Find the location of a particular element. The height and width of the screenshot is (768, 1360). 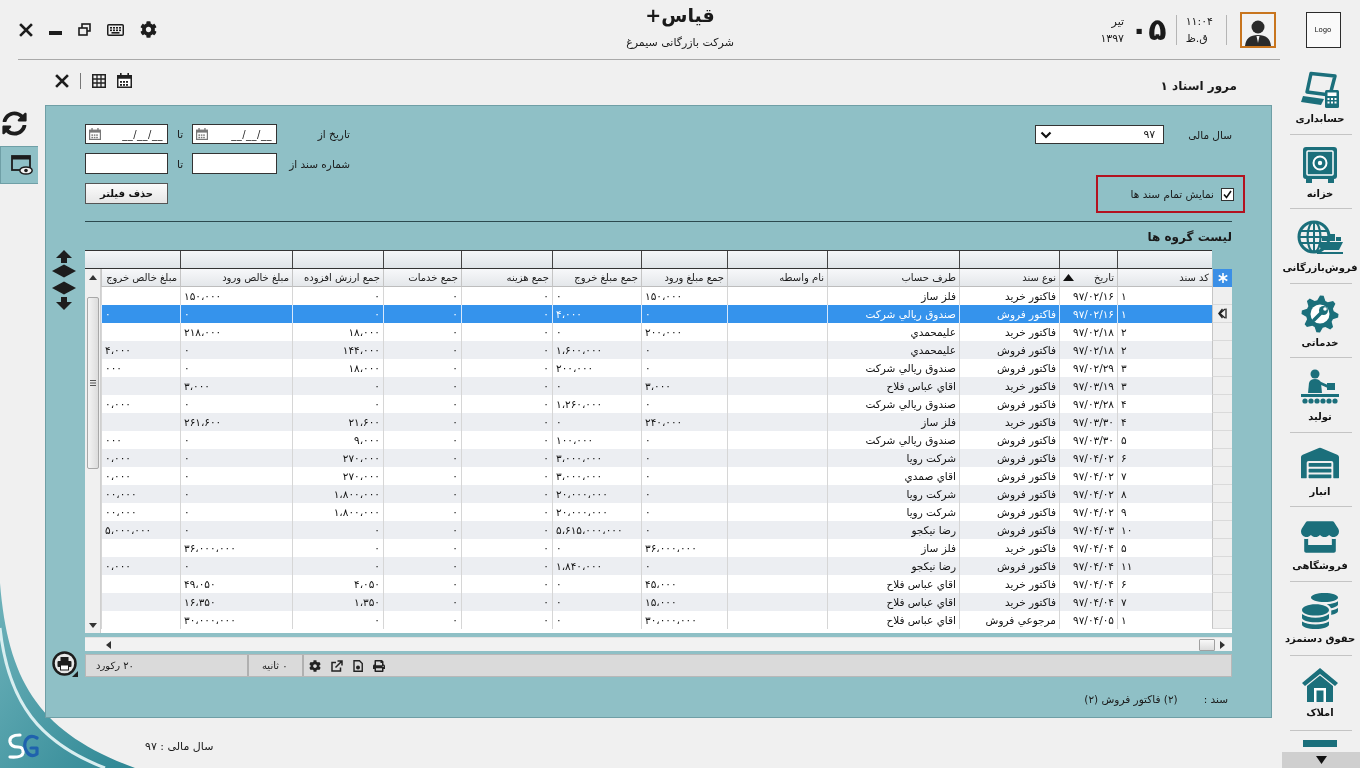

column-header: مبلغ خالص ورود is located at coordinates (236, 278).